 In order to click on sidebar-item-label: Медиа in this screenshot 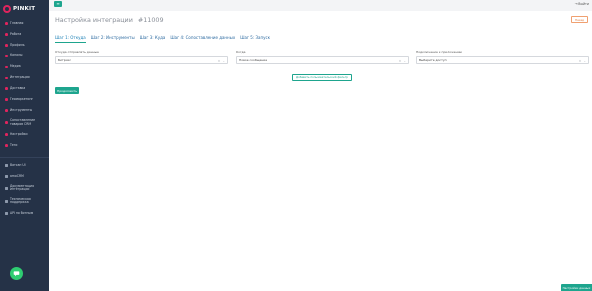, I will do `click(15, 66)`.